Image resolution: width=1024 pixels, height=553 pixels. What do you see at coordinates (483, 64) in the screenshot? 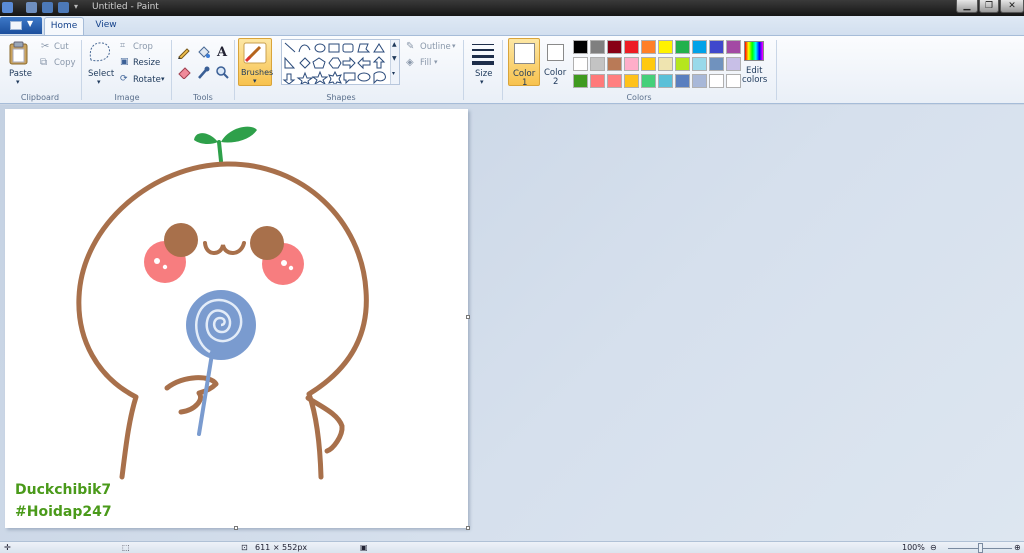
I see `size-button: Size ▾` at bounding box center [483, 64].